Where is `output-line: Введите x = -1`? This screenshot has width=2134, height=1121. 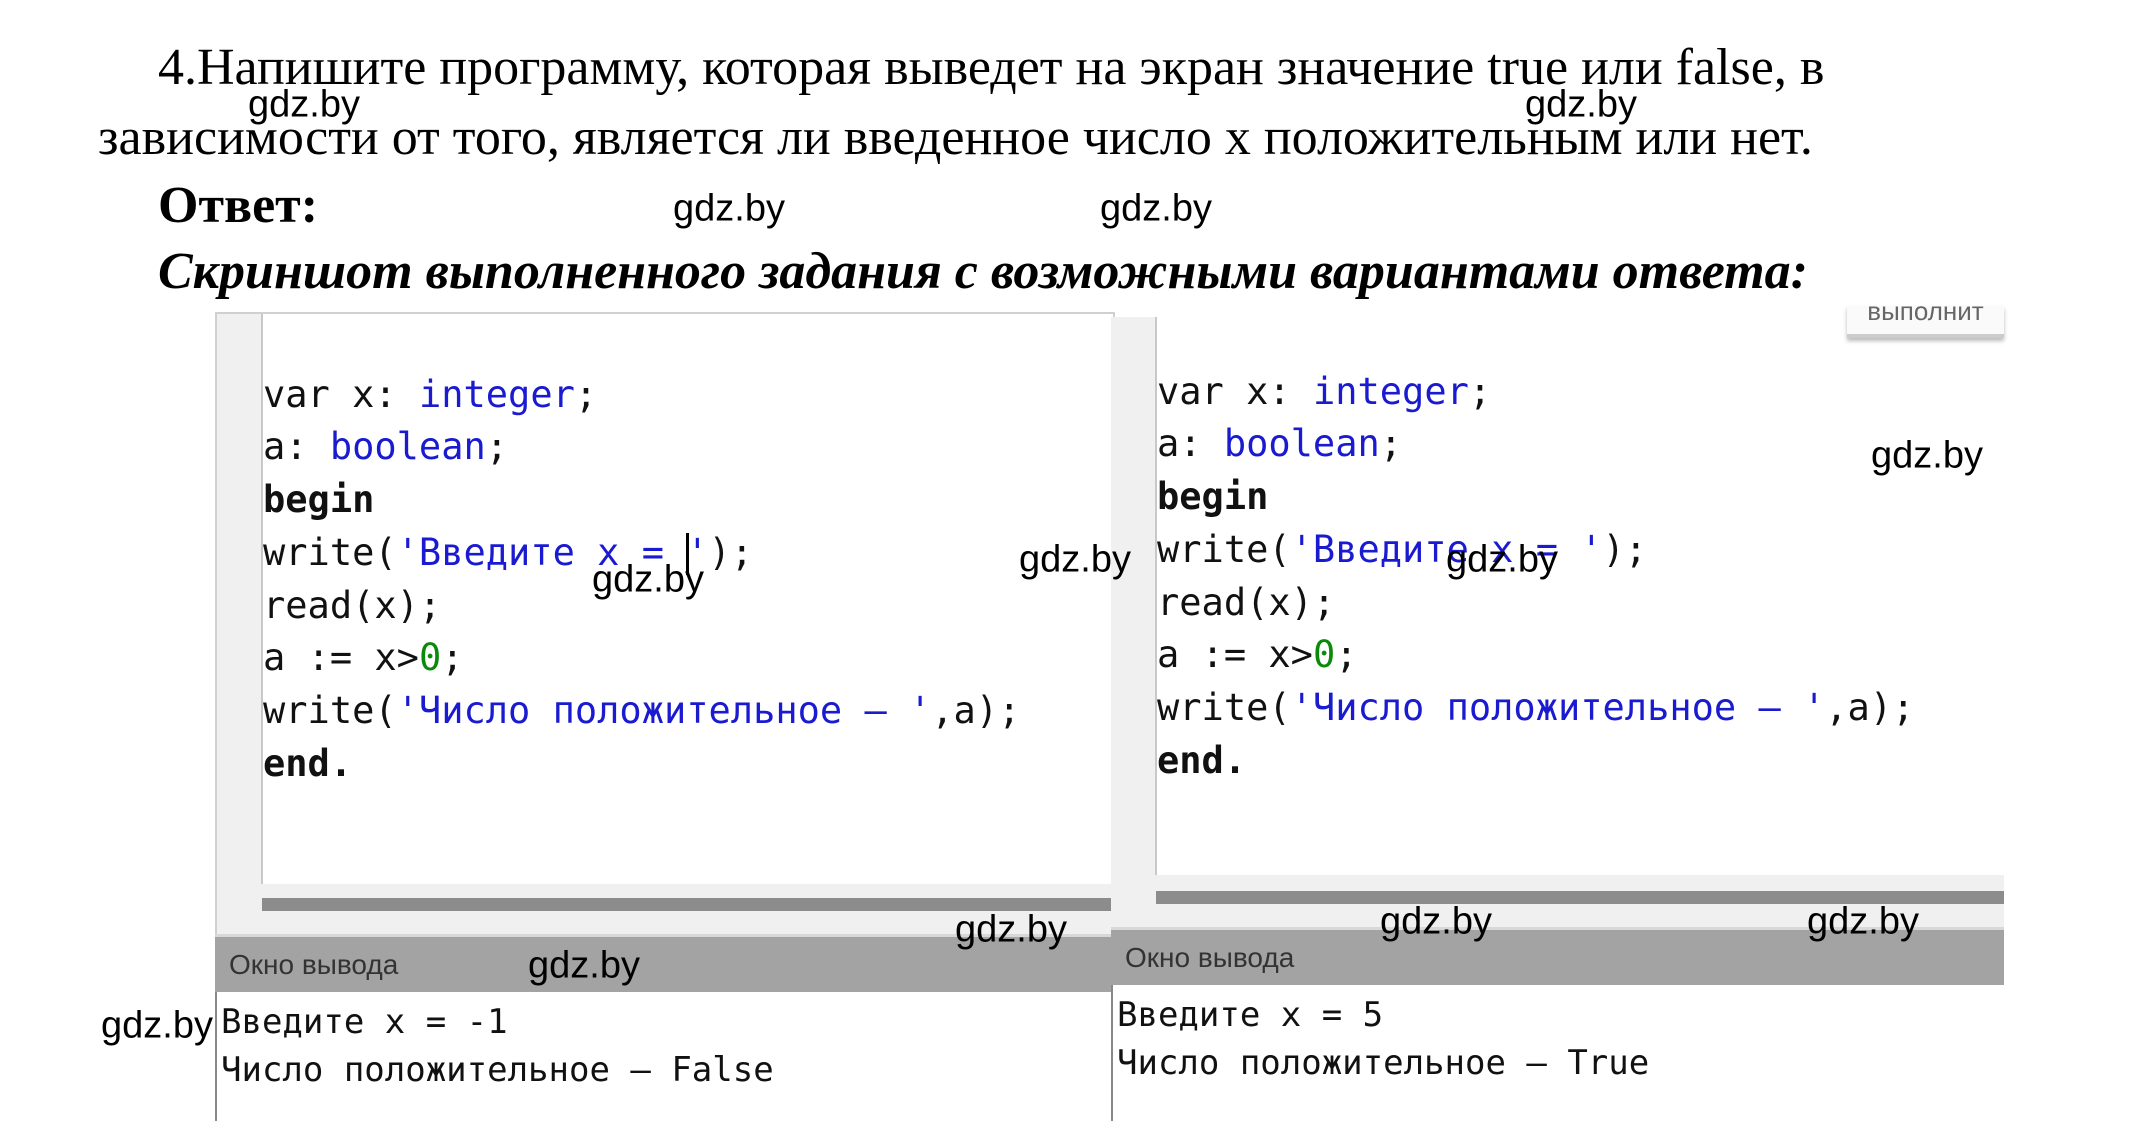
output-line: Введите x = -1 is located at coordinates (364, 1022).